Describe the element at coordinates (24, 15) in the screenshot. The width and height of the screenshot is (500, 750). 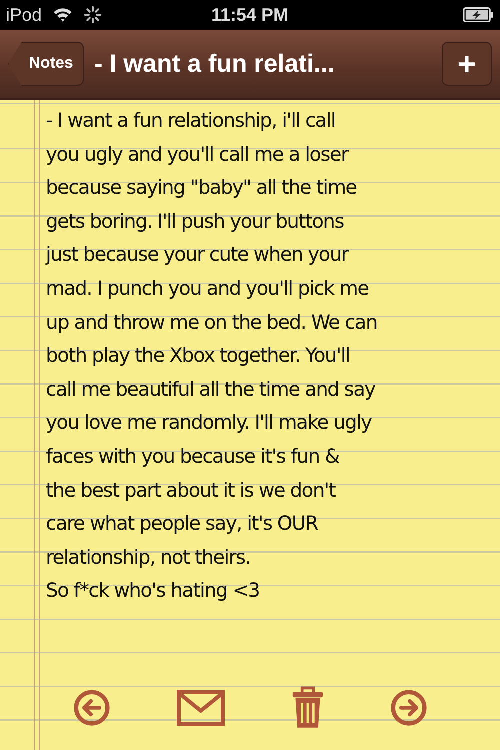
I see `carrier-label: iPod` at that location.